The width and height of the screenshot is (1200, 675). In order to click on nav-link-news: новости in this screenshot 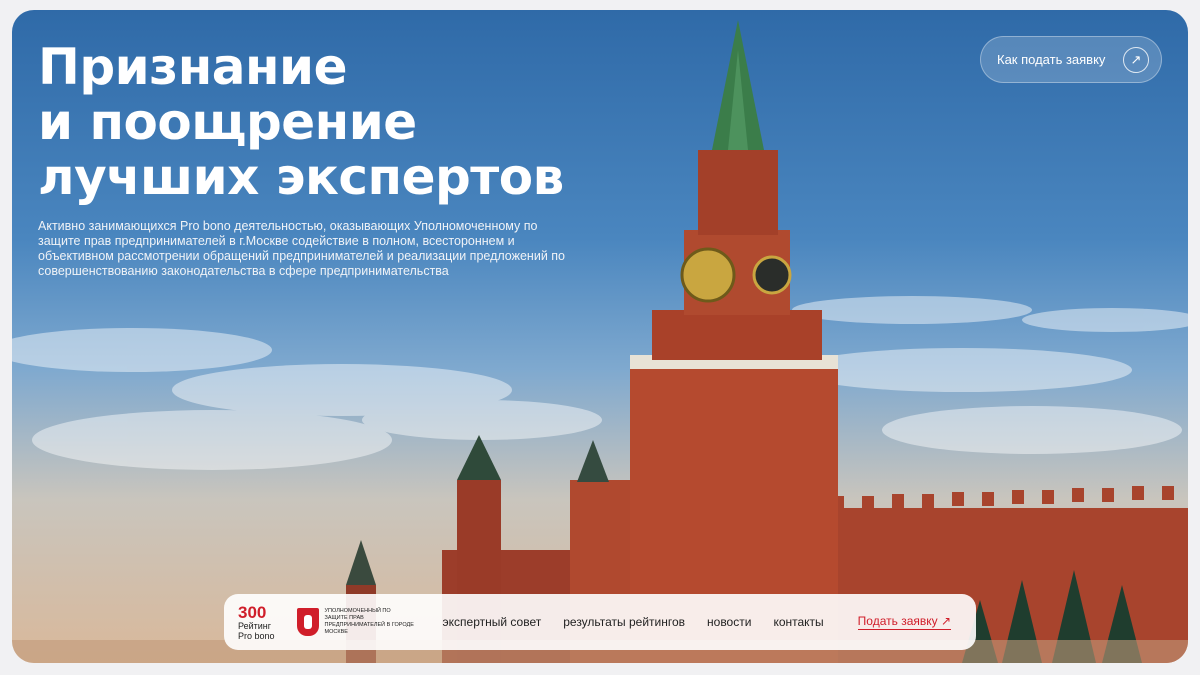, I will do `click(729, 622)`.